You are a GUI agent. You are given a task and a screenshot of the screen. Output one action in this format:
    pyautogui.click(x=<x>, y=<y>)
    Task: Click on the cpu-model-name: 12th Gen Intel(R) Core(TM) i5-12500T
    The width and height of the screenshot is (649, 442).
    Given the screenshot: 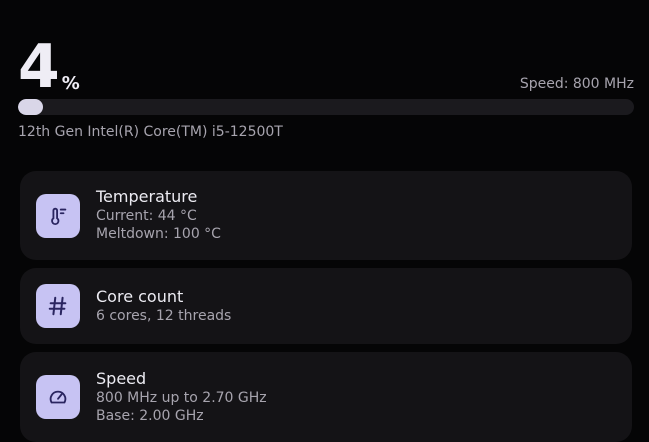 What is the action you would take?
    pyautogui.click(x=150, y=132)
    